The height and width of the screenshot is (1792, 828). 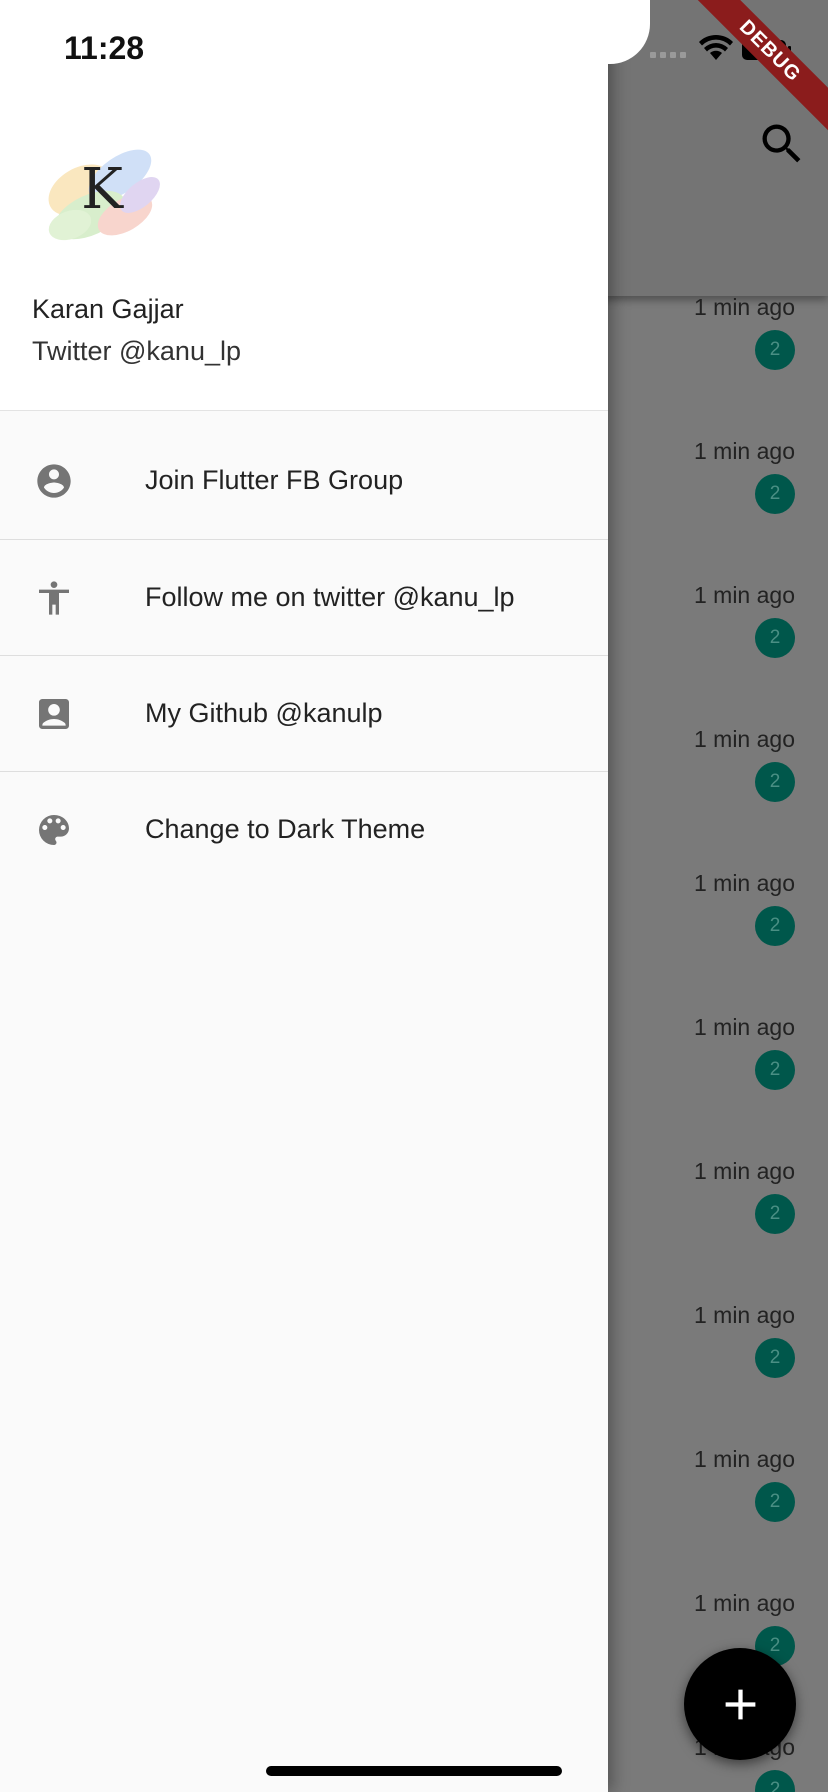 What do you see at coordinates (716, 47) in the screenshot?
I see `wifi-icon` at bounding box center [716, 47].